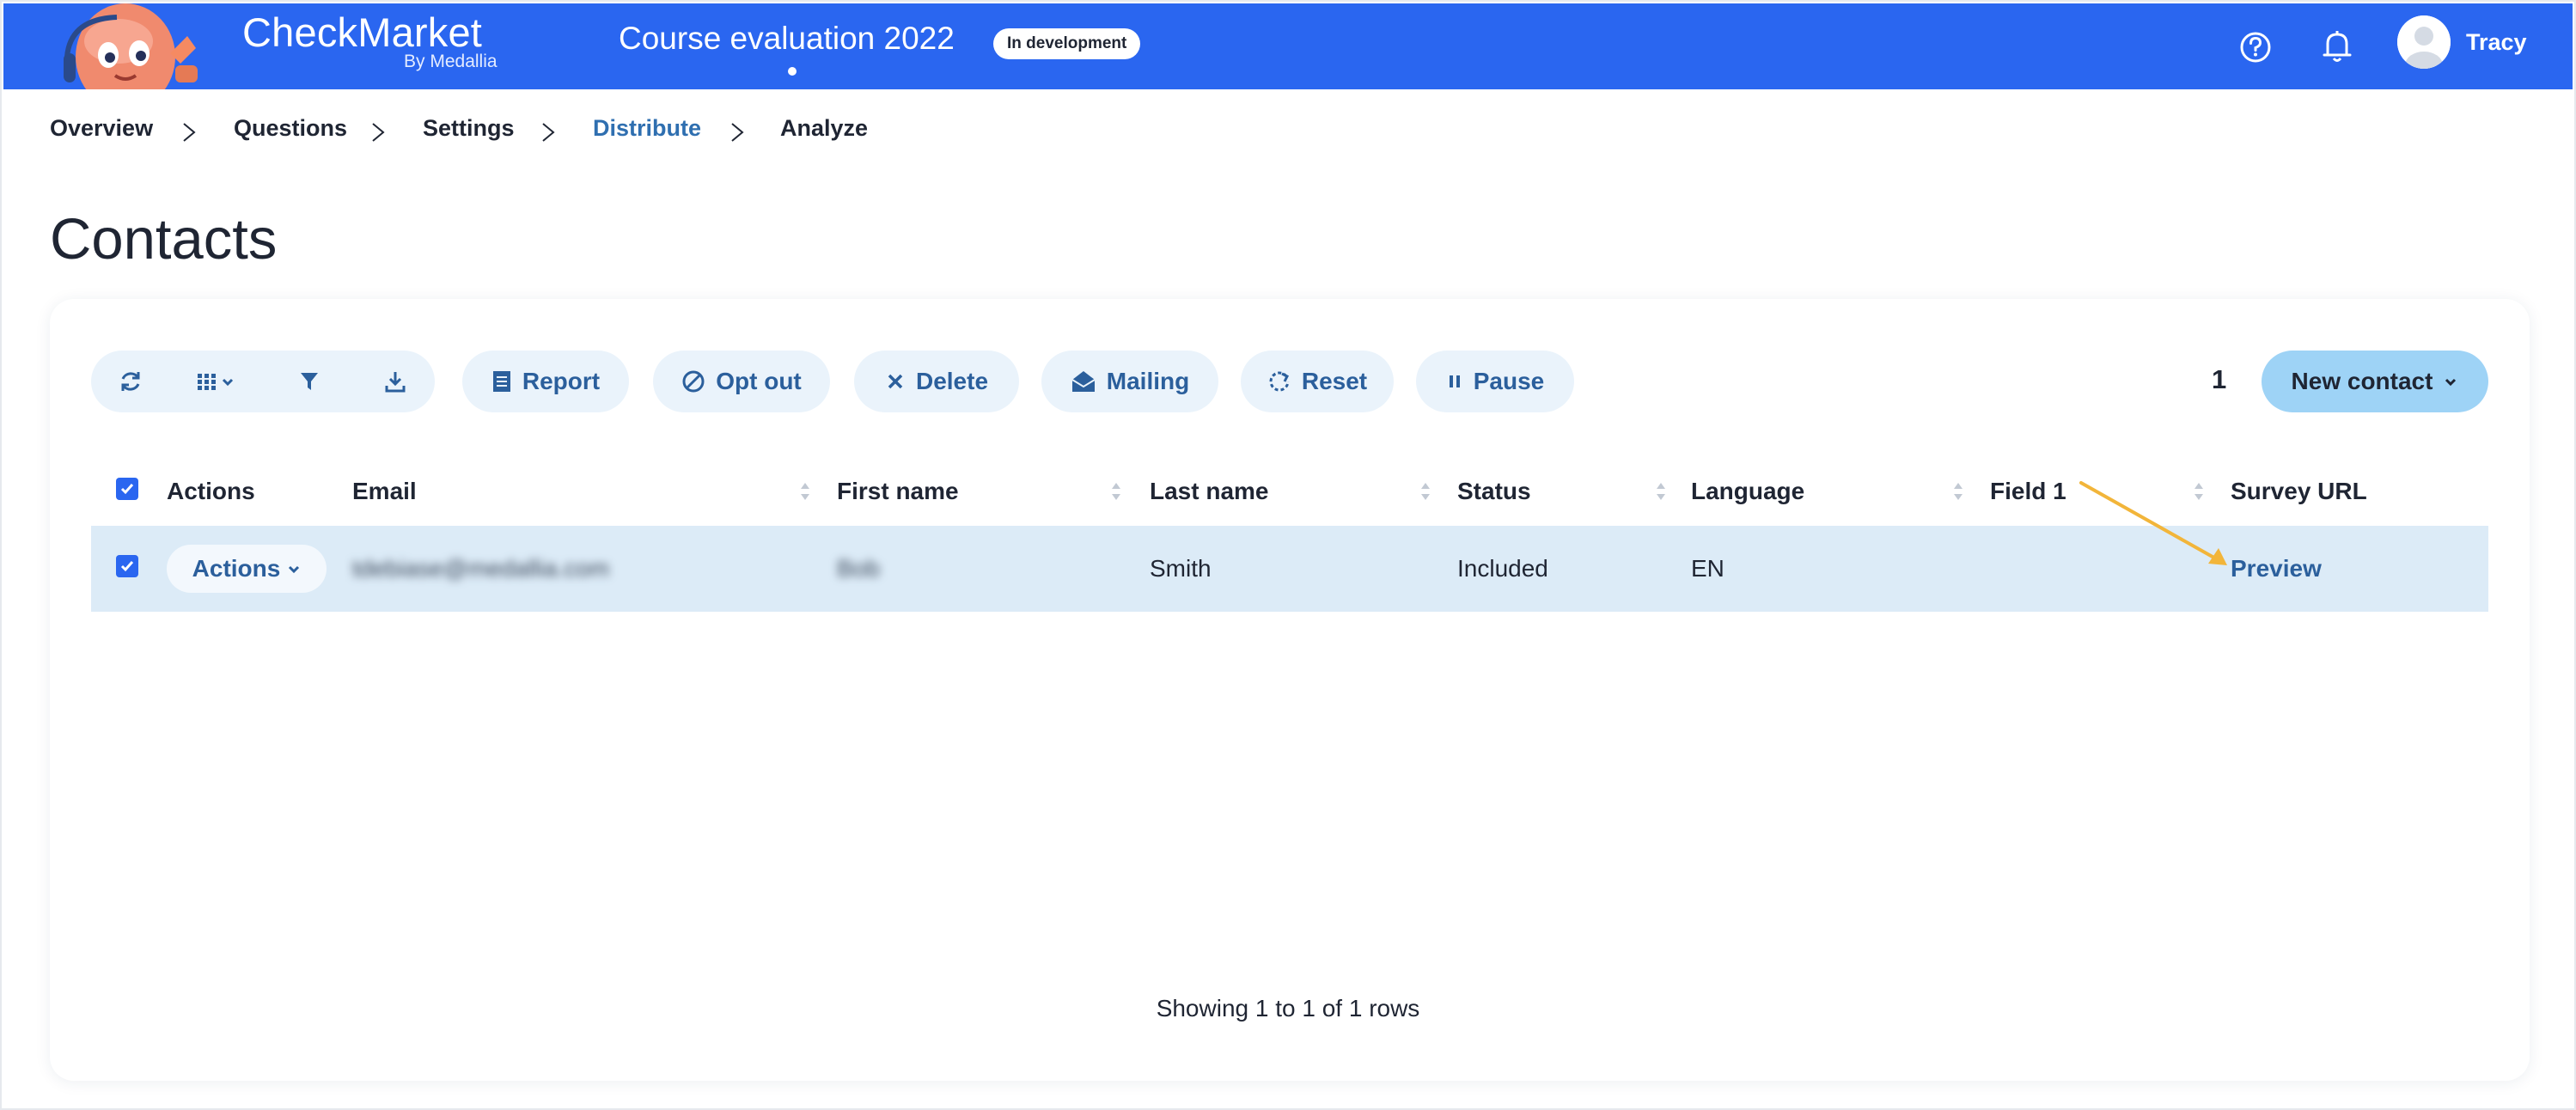  What do you see at coordinates (164, 239) in the screenshot?
I see `page-title: Contacts` at bounding box center [164, 239].